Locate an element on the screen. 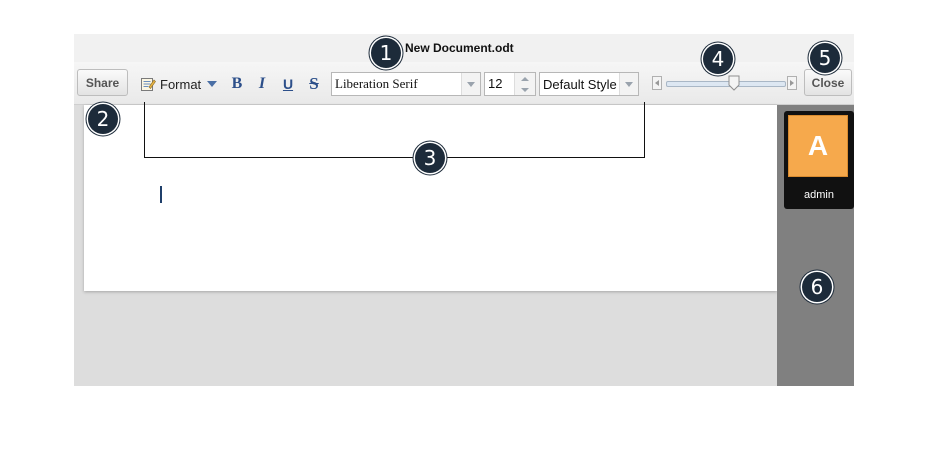 The width and height of the screenshot is (945, 454). font-size-spinner is located at coordinates (524, 84).